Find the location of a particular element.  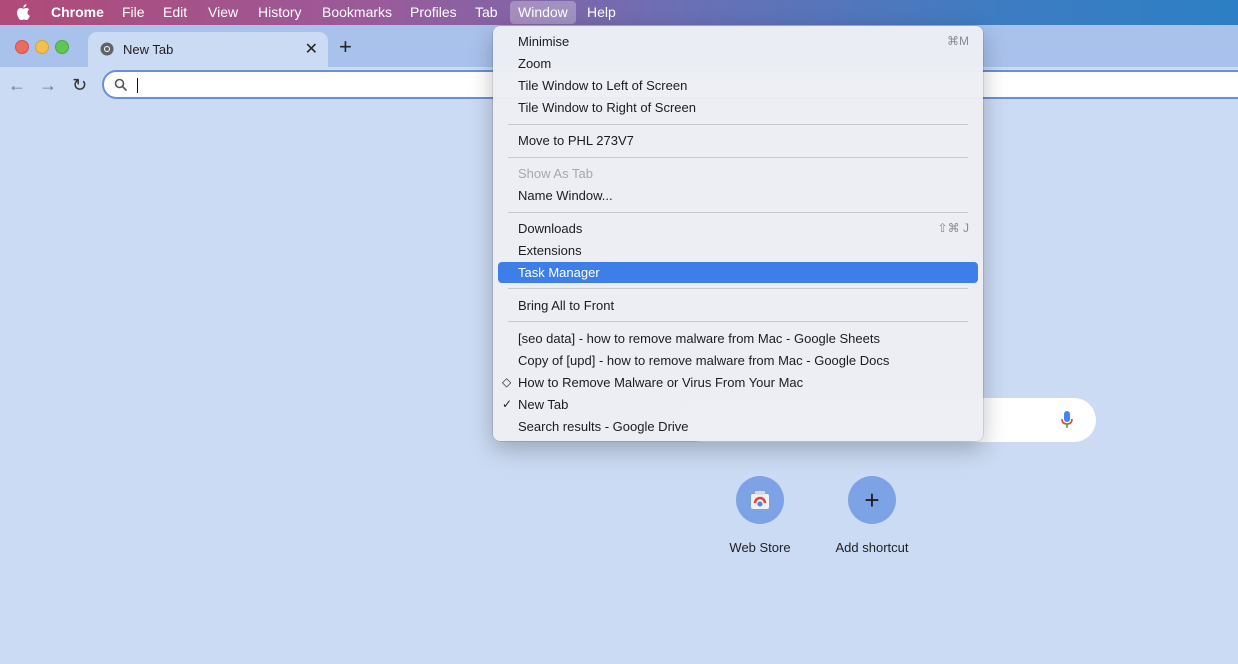

menu-item-window-entry: Search results - Google Drive is located at coordinates (738, 426).